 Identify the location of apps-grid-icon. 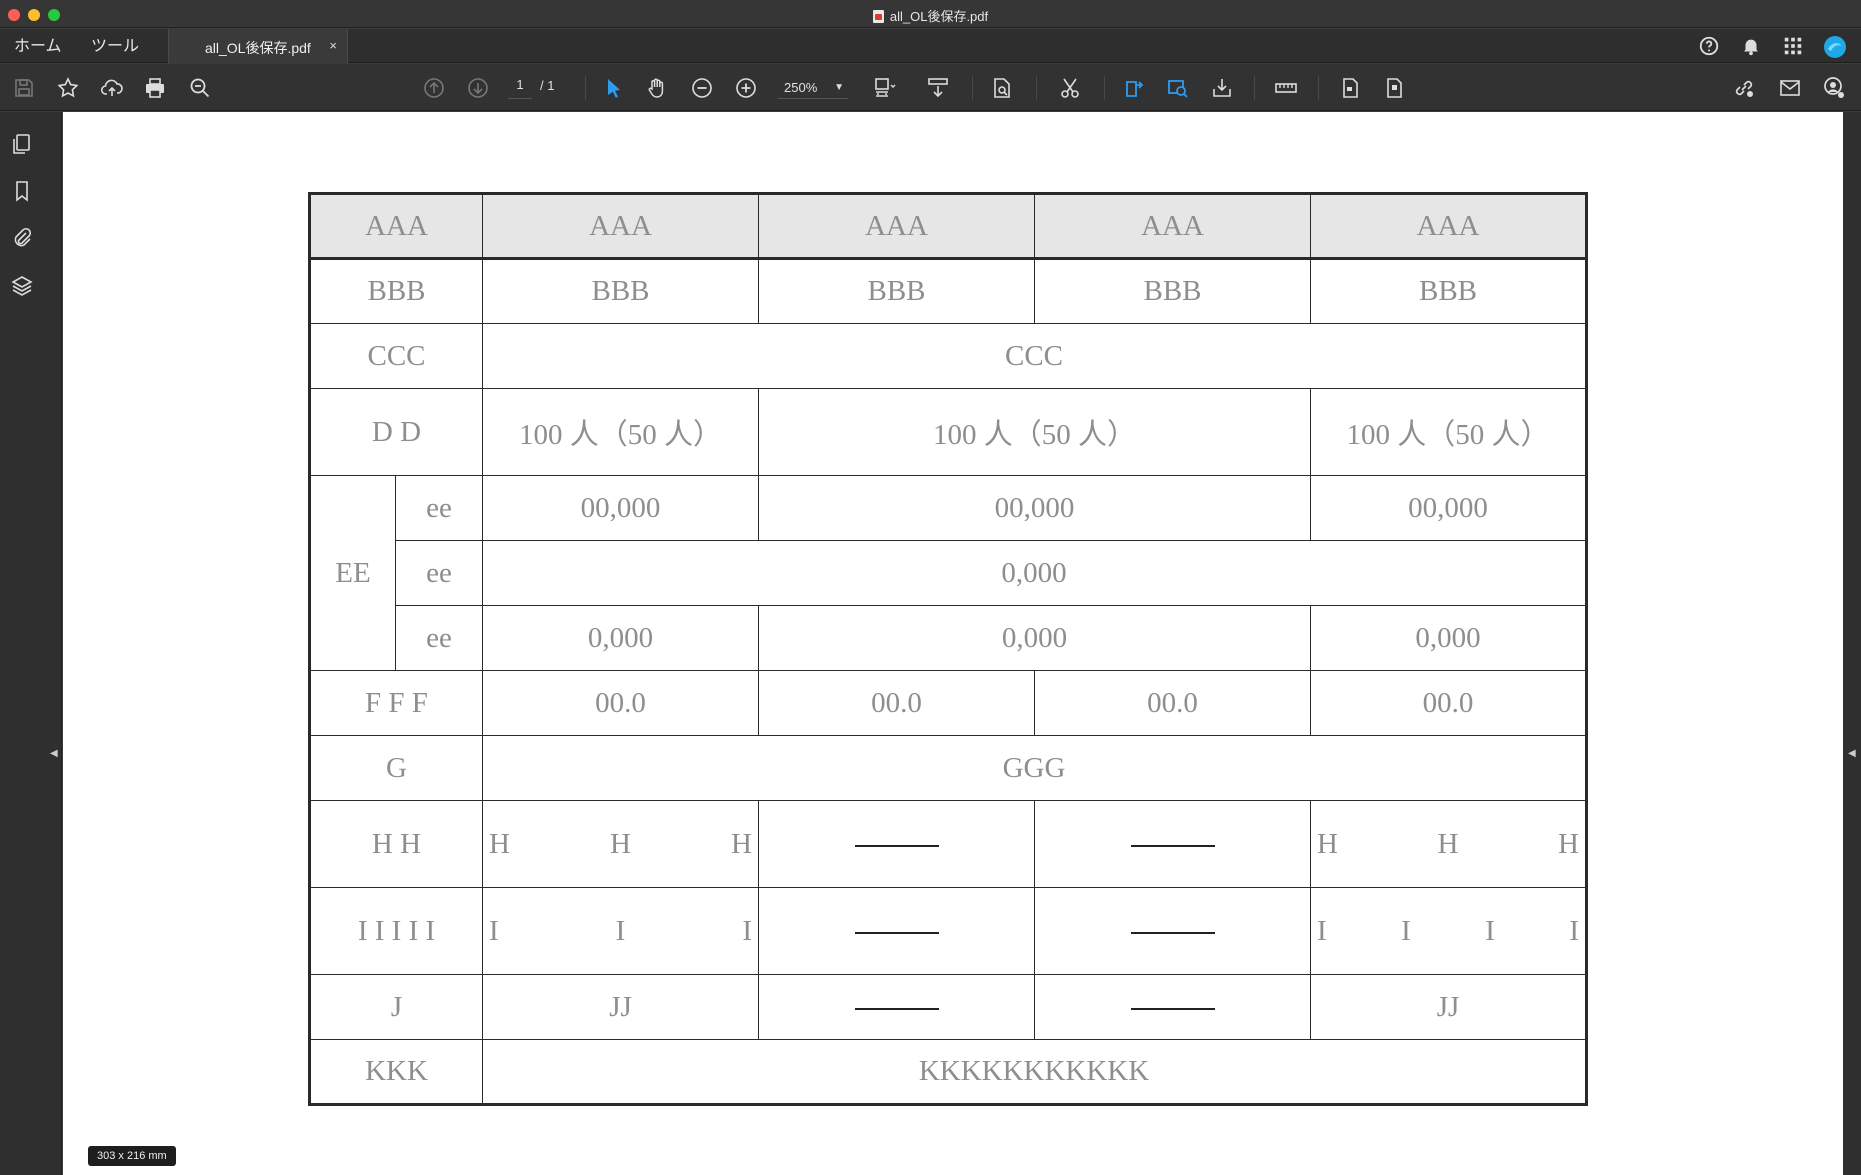
(1793, 46).